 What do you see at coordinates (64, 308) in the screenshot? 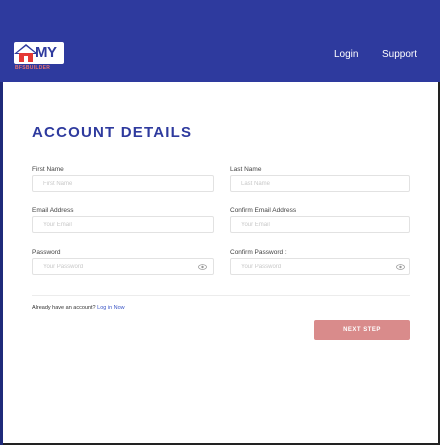
I see `already-text: Already have an account?` at bounding box center [64, 308].